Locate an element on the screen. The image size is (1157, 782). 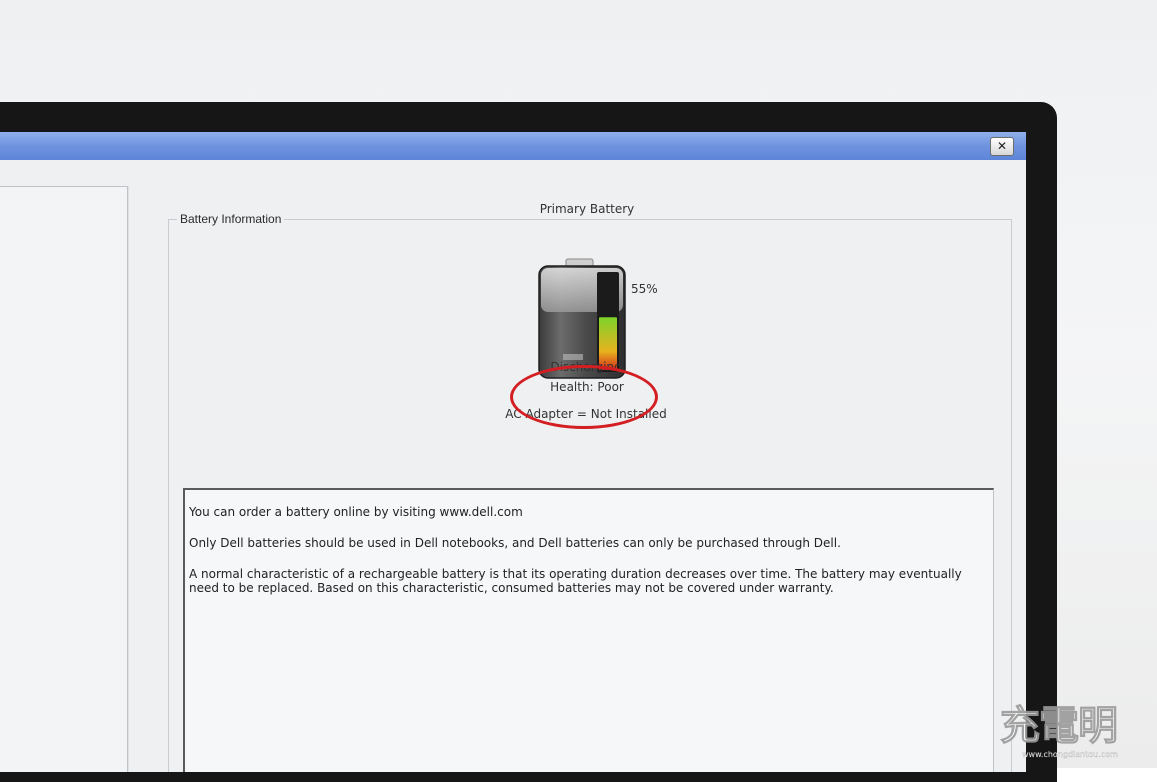
site-watermark-logo: 充電明 www.chongdiantou.com is located at coordinates (1076, 733).